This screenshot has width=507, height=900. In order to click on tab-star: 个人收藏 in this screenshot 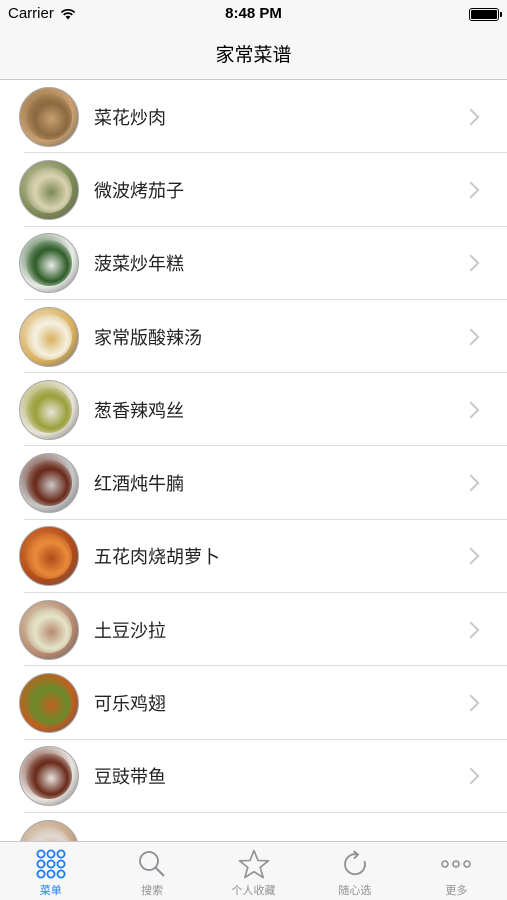, I will do `click(253, 871)`.